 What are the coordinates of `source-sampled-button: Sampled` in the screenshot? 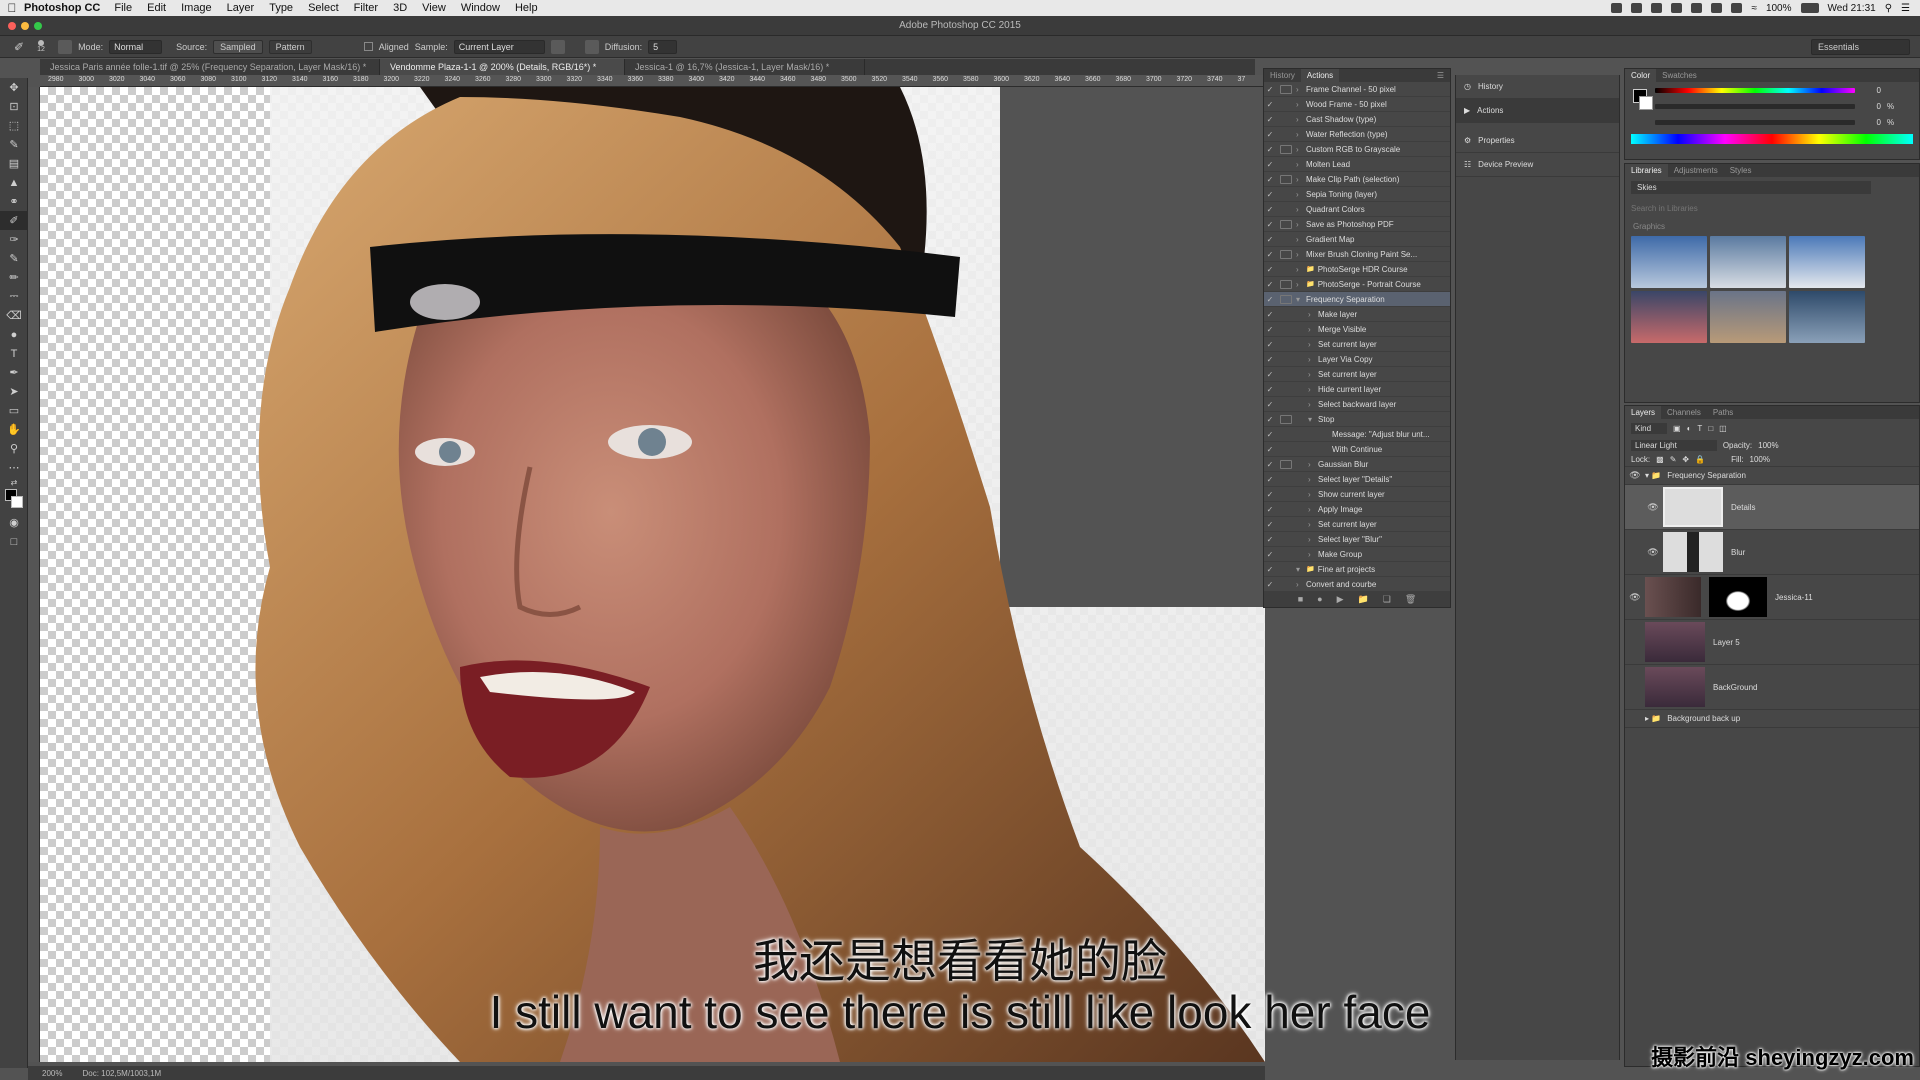 It's located at (238, 46).